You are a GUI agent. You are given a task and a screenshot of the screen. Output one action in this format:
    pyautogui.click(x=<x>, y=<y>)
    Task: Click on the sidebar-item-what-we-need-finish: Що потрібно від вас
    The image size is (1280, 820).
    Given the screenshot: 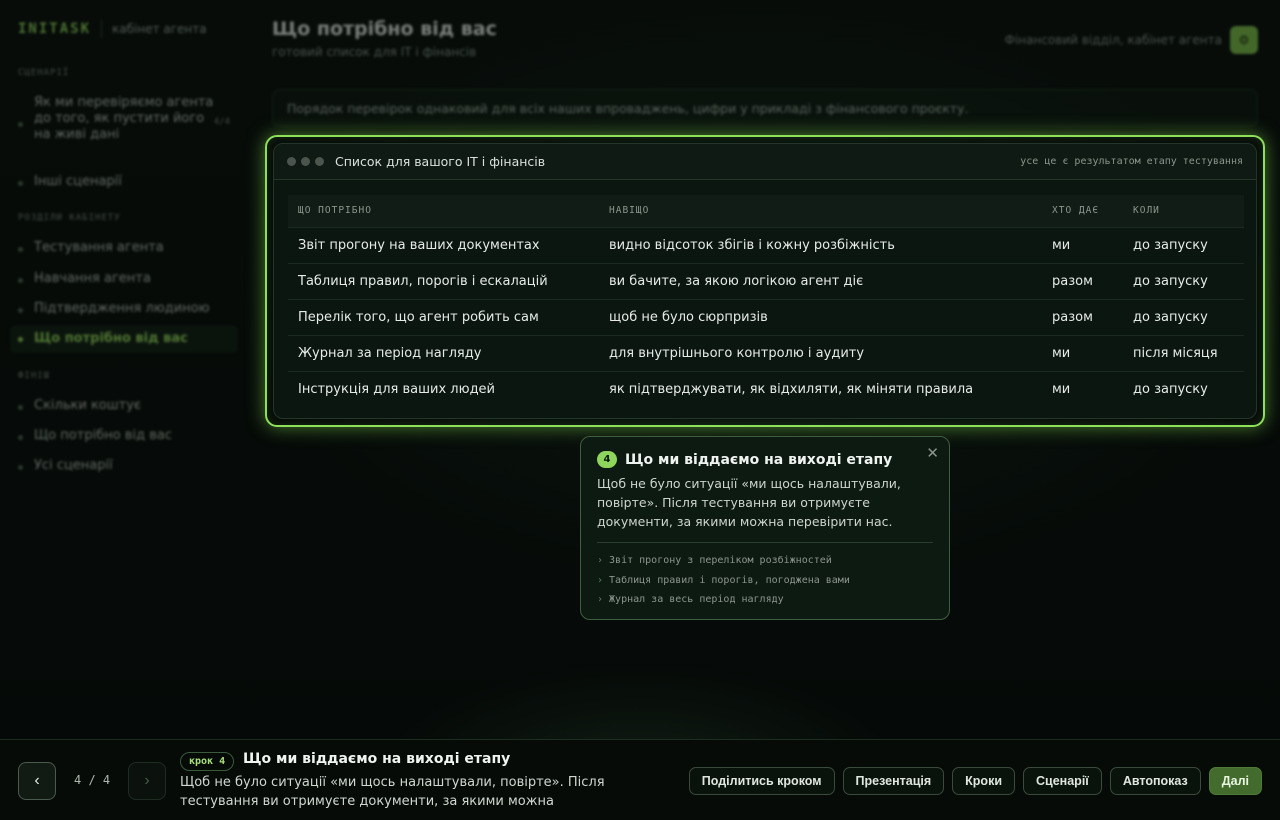 What is the action you would take?
    pyautogui.click(x=124, y=436)
    